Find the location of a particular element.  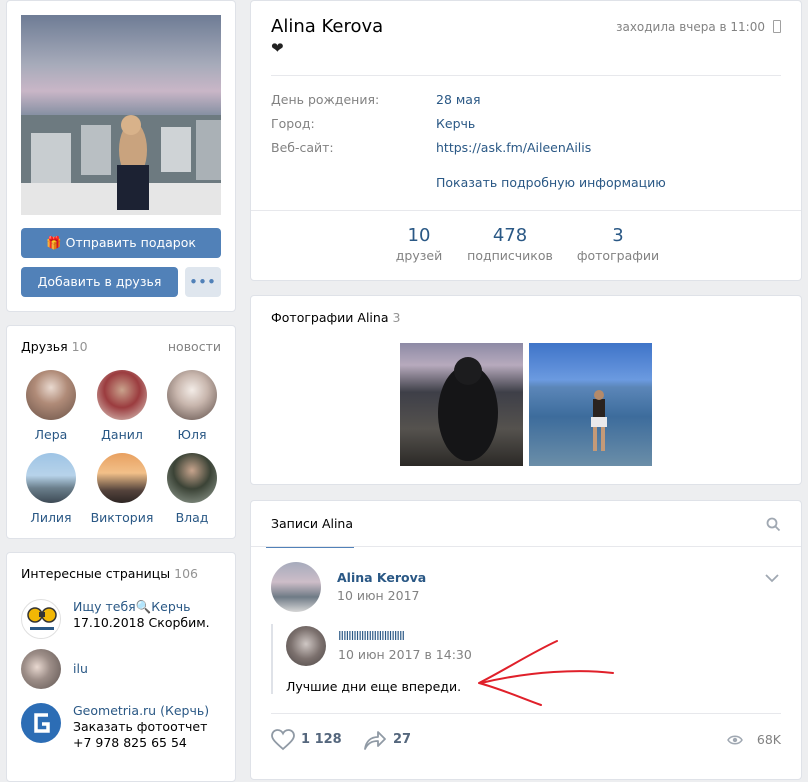

repost-bar is located at coordinates (272, 659).